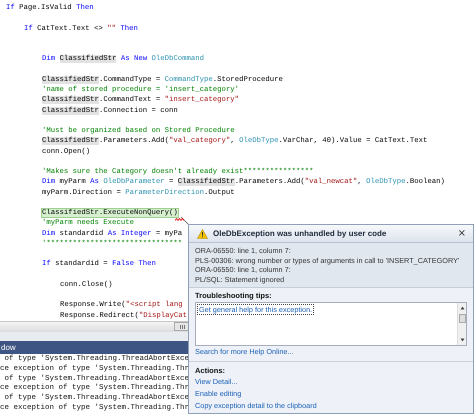  Describe the element at coordinates (462, 318) in the screenshot. I see `scrollbar-thumb` at that location.